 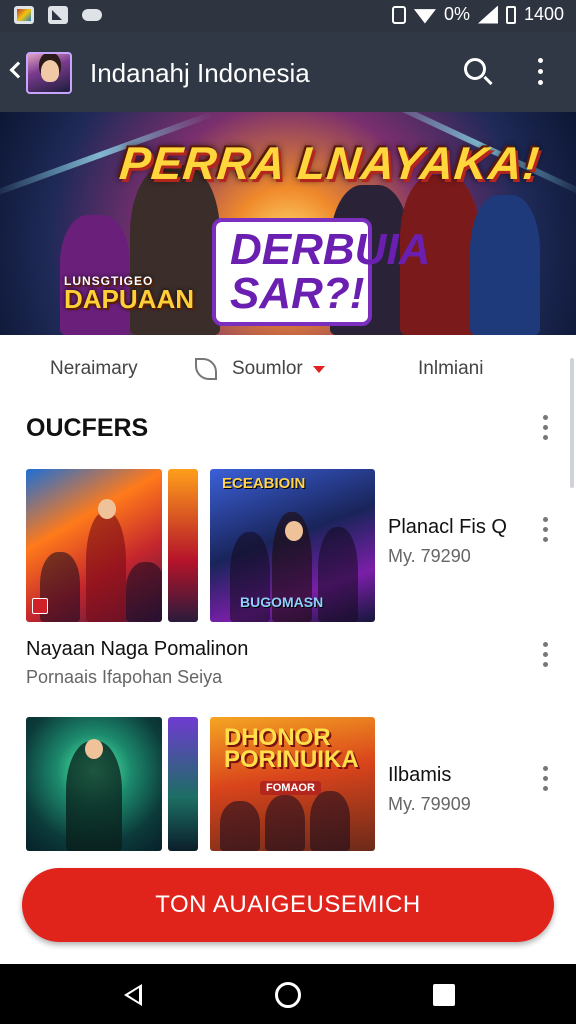 What do you see at coordinates (137, 649) in the screenshot?
I see `item-title: Nayaan Naga Pomalinon` at bounding box center [137, 649].